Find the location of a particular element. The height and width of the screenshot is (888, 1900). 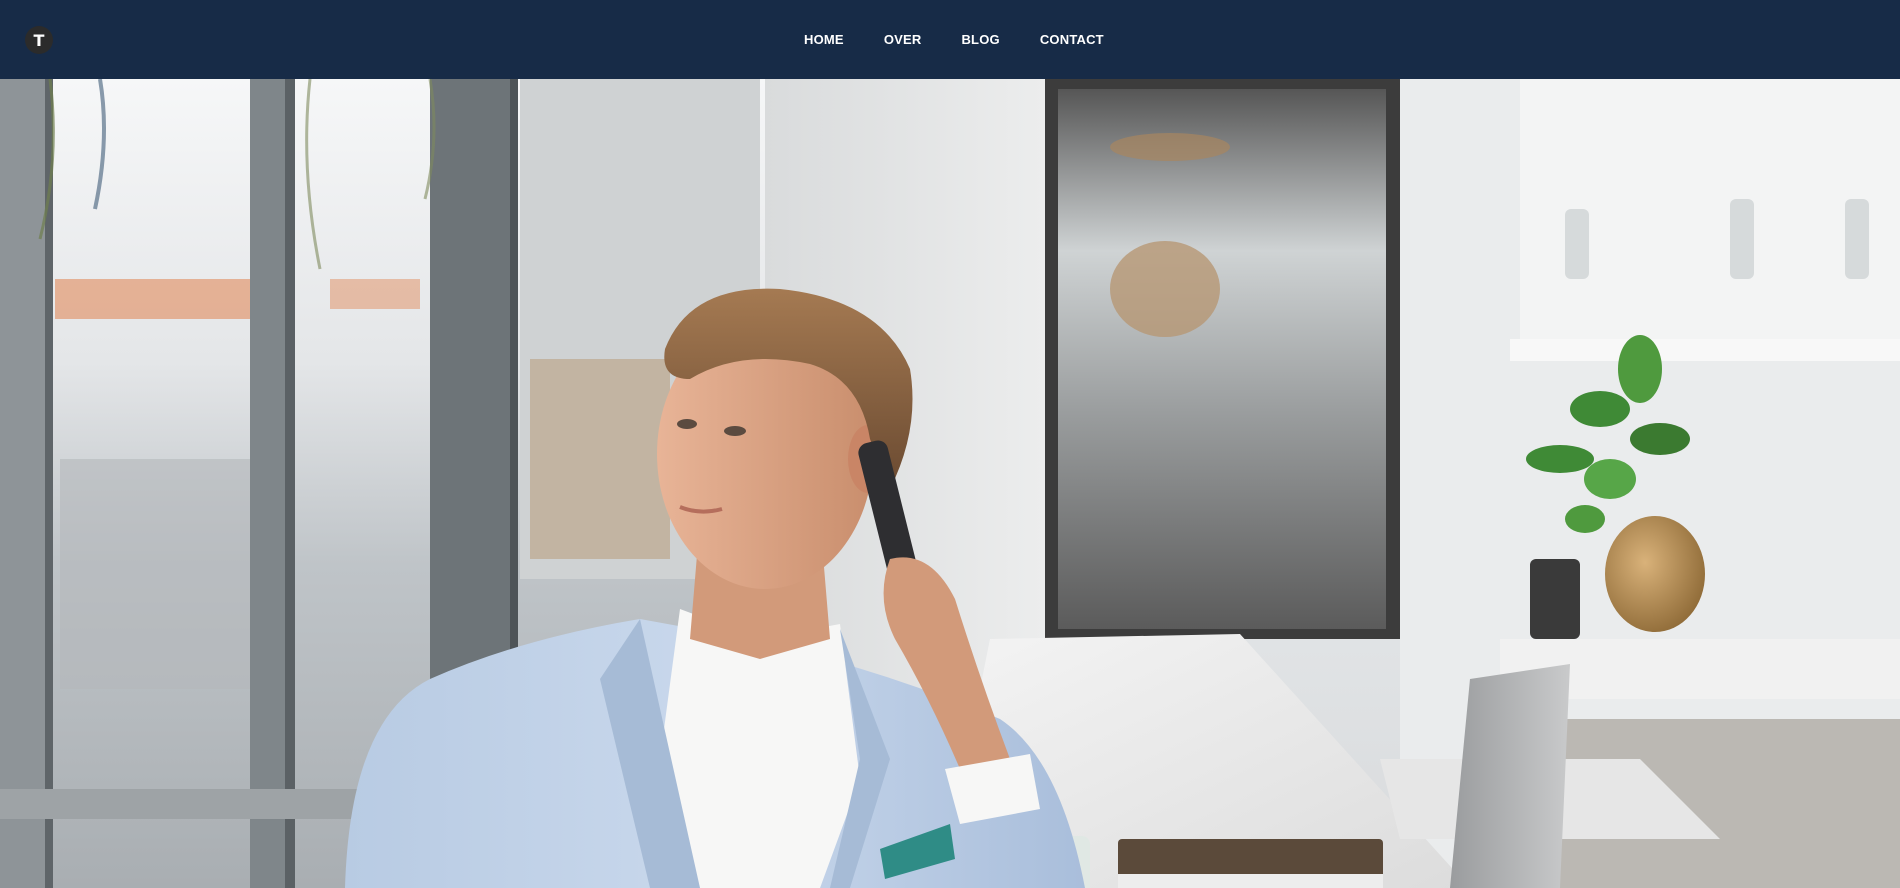

main-nav: HOME OVER BLOG CONTACT is located at coordinates (954, 39).